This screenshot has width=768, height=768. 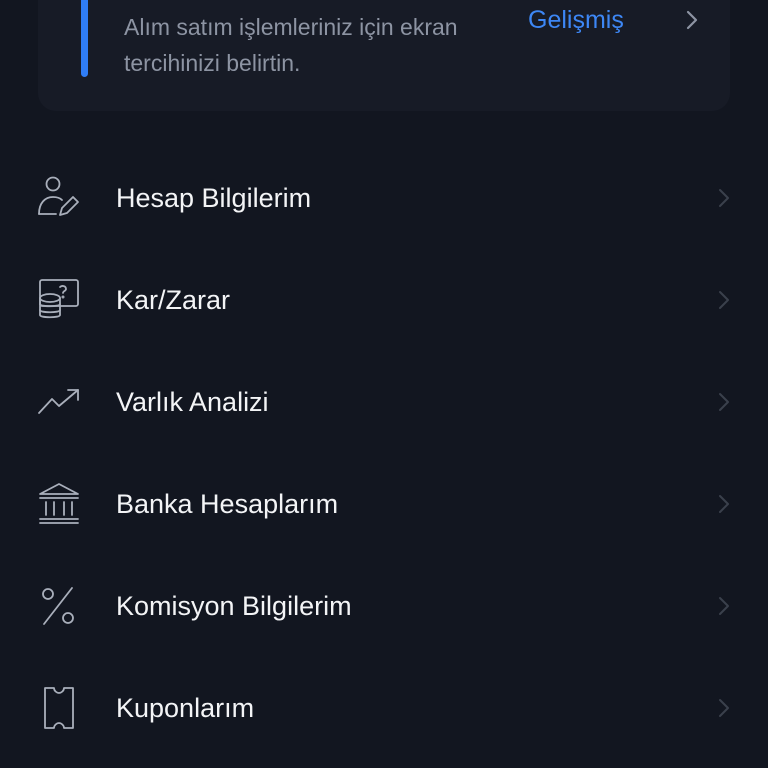 I want to click on advanced-mode-link: Gelişmiş, so click(x=613, y=20).